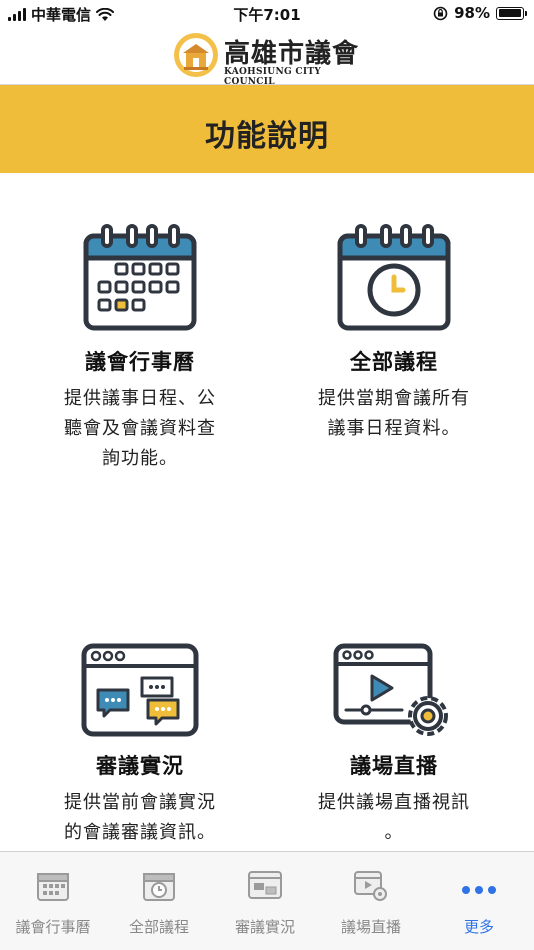  Describe the element at coordinates (267, 14) in the screenshot. I see `status-bar: 中華電信 下午7:01 98%` at that location.